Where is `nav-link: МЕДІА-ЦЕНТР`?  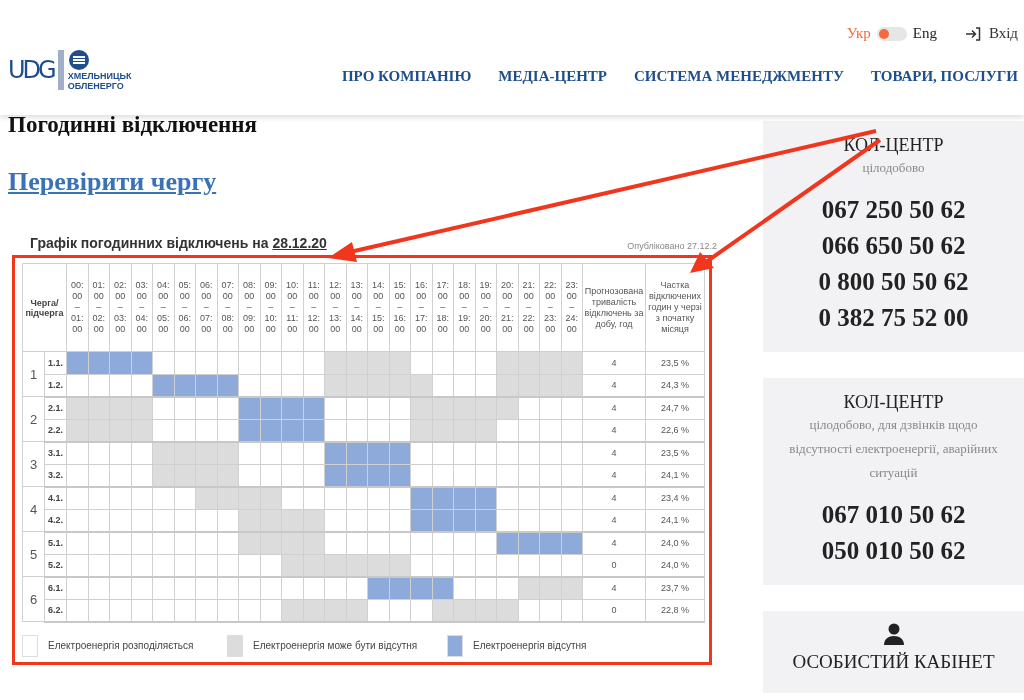 nav-link: МЕДІА-ЦЕНТР is located at coordinates (552, 76).